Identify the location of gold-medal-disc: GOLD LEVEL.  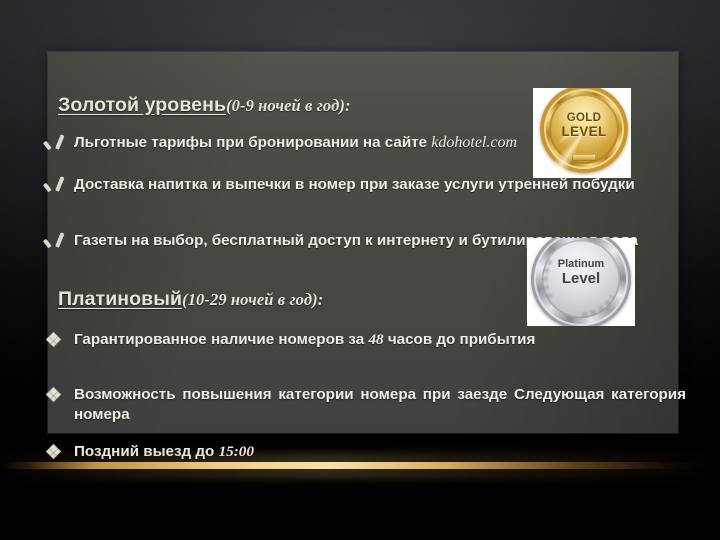
(584, 133).